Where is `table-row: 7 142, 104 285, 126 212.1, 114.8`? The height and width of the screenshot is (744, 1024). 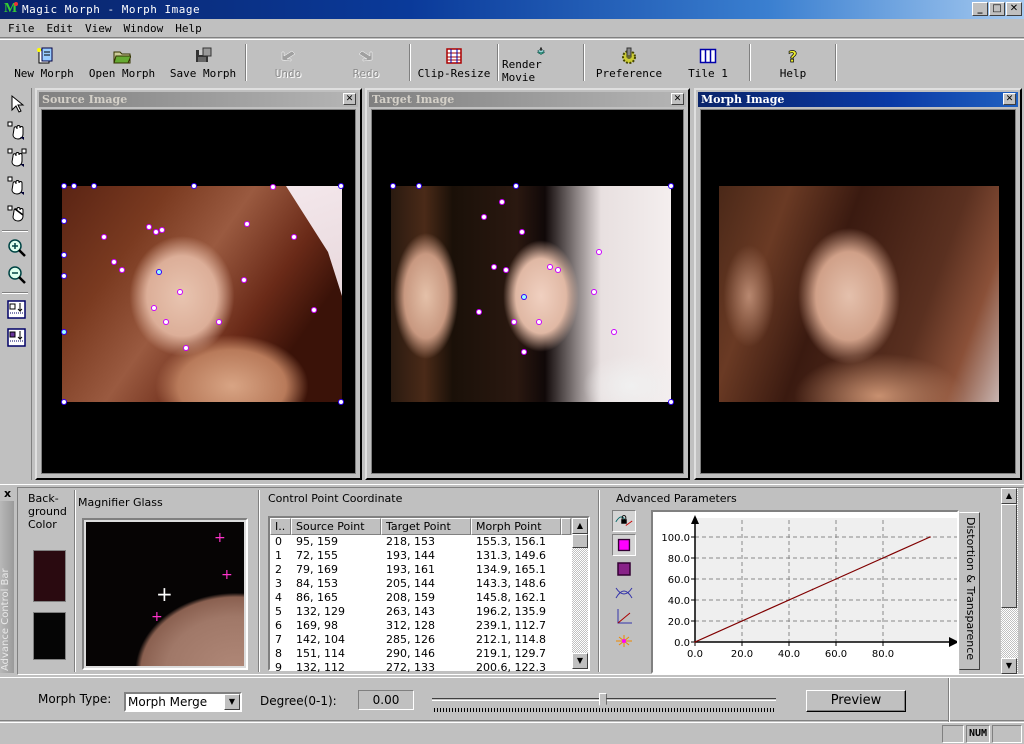 table-row: 7 142, 104 285, 126 212.1, 114.8 is located at coordinates (429, 640).